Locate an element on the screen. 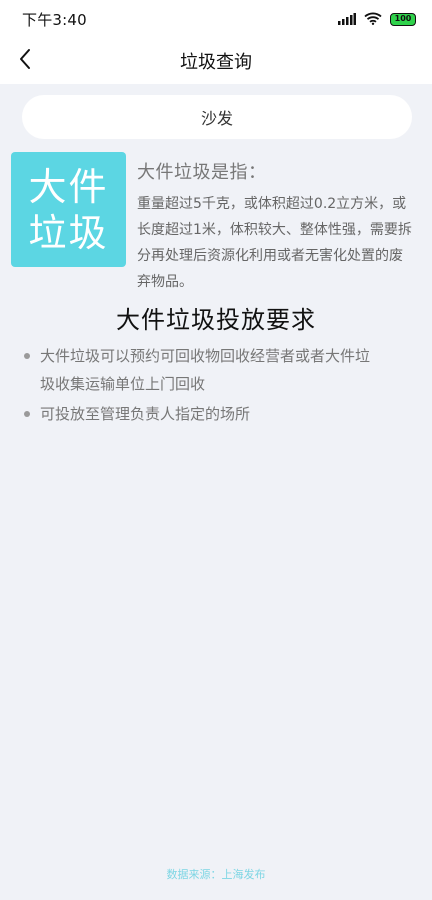  search-query-field: 沙发 is located at coordinates (217, 117).